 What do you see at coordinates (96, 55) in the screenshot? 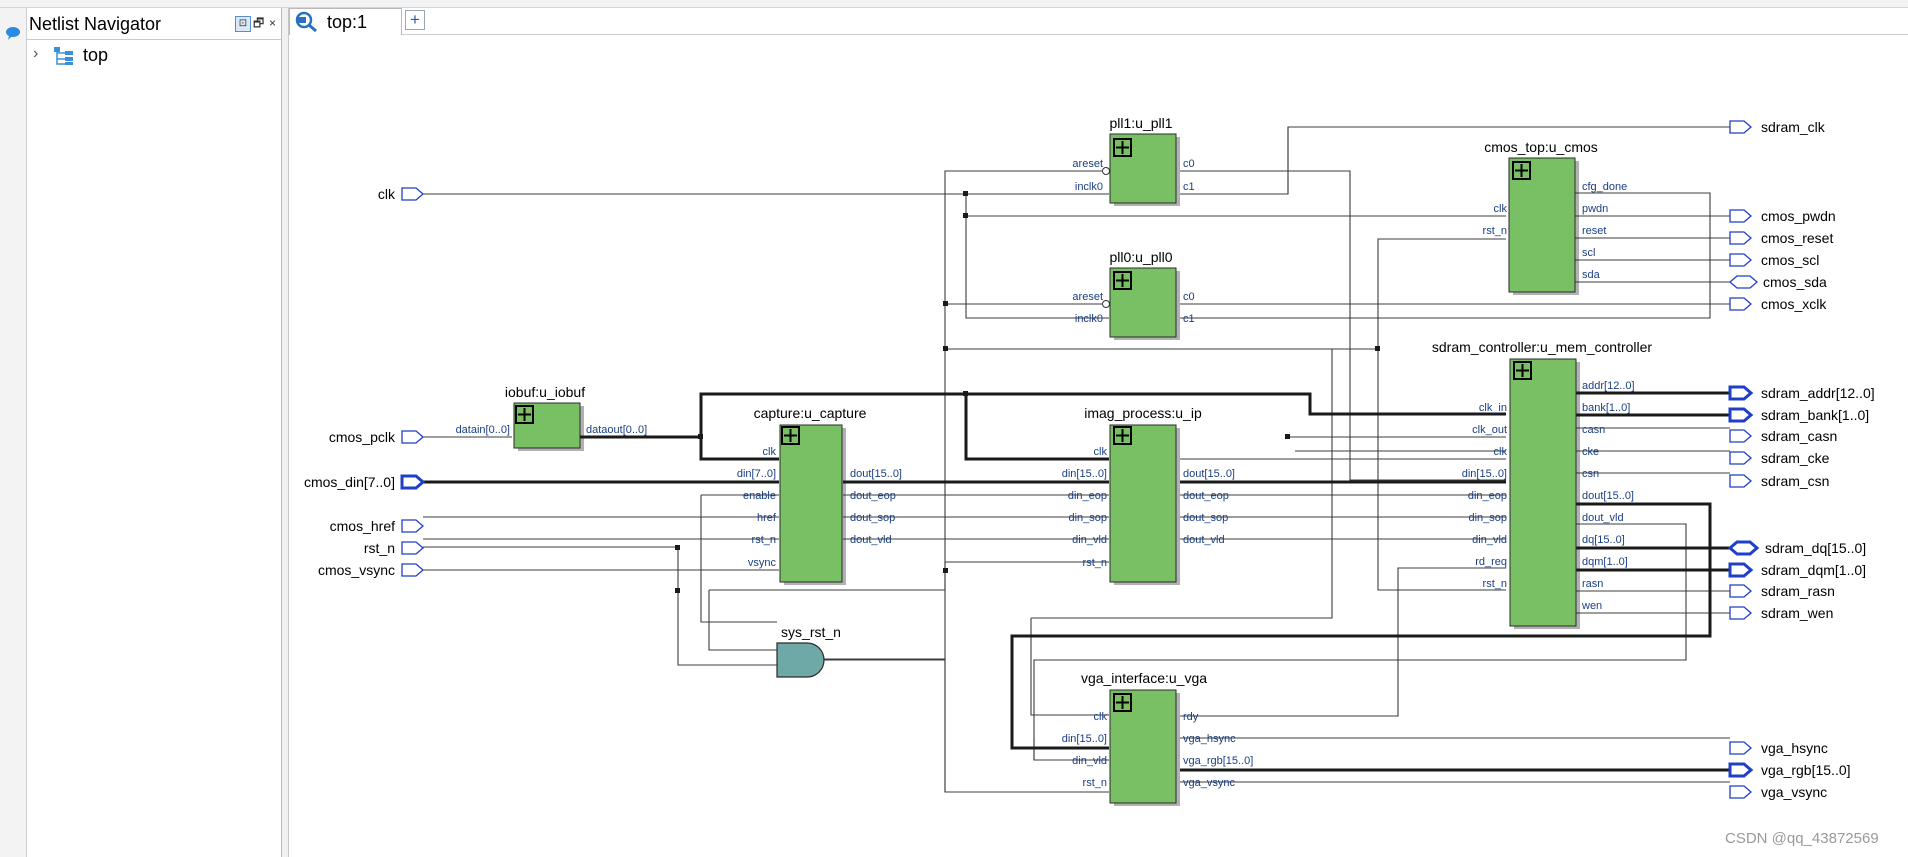
I see `tree-item-label: top` at bounding box center [96, 55].